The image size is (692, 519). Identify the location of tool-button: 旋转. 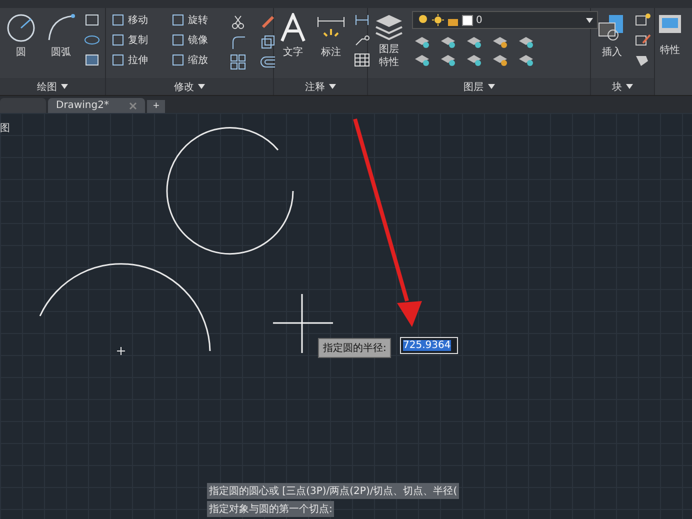
(200, 20).